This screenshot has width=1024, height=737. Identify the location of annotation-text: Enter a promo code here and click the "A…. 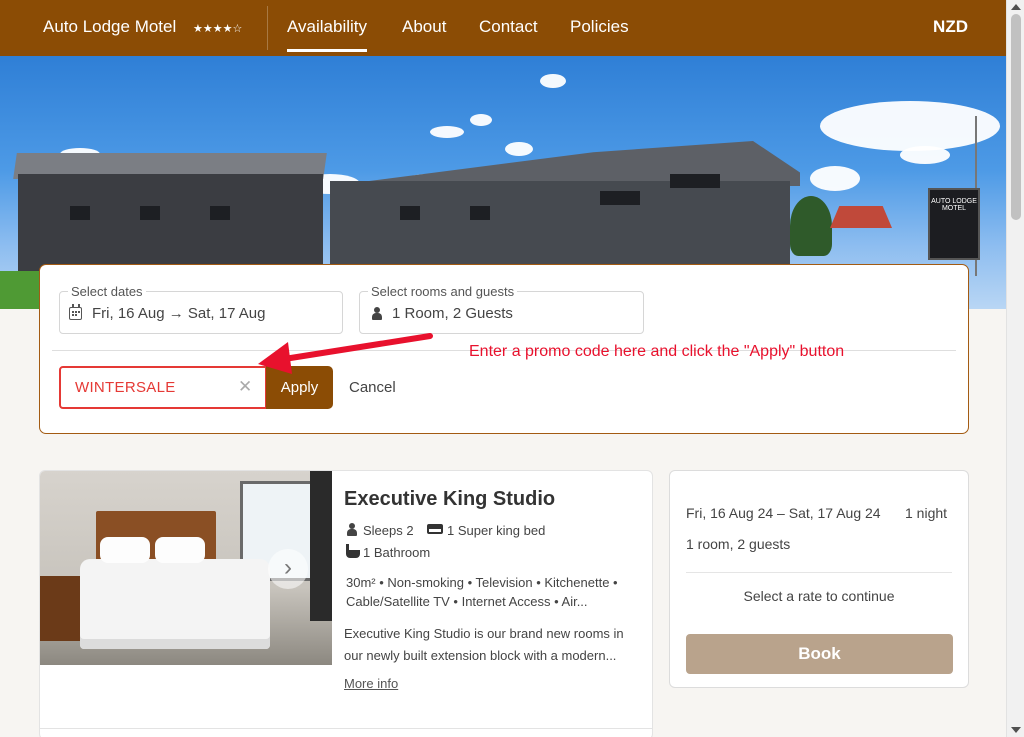
(657, 351).